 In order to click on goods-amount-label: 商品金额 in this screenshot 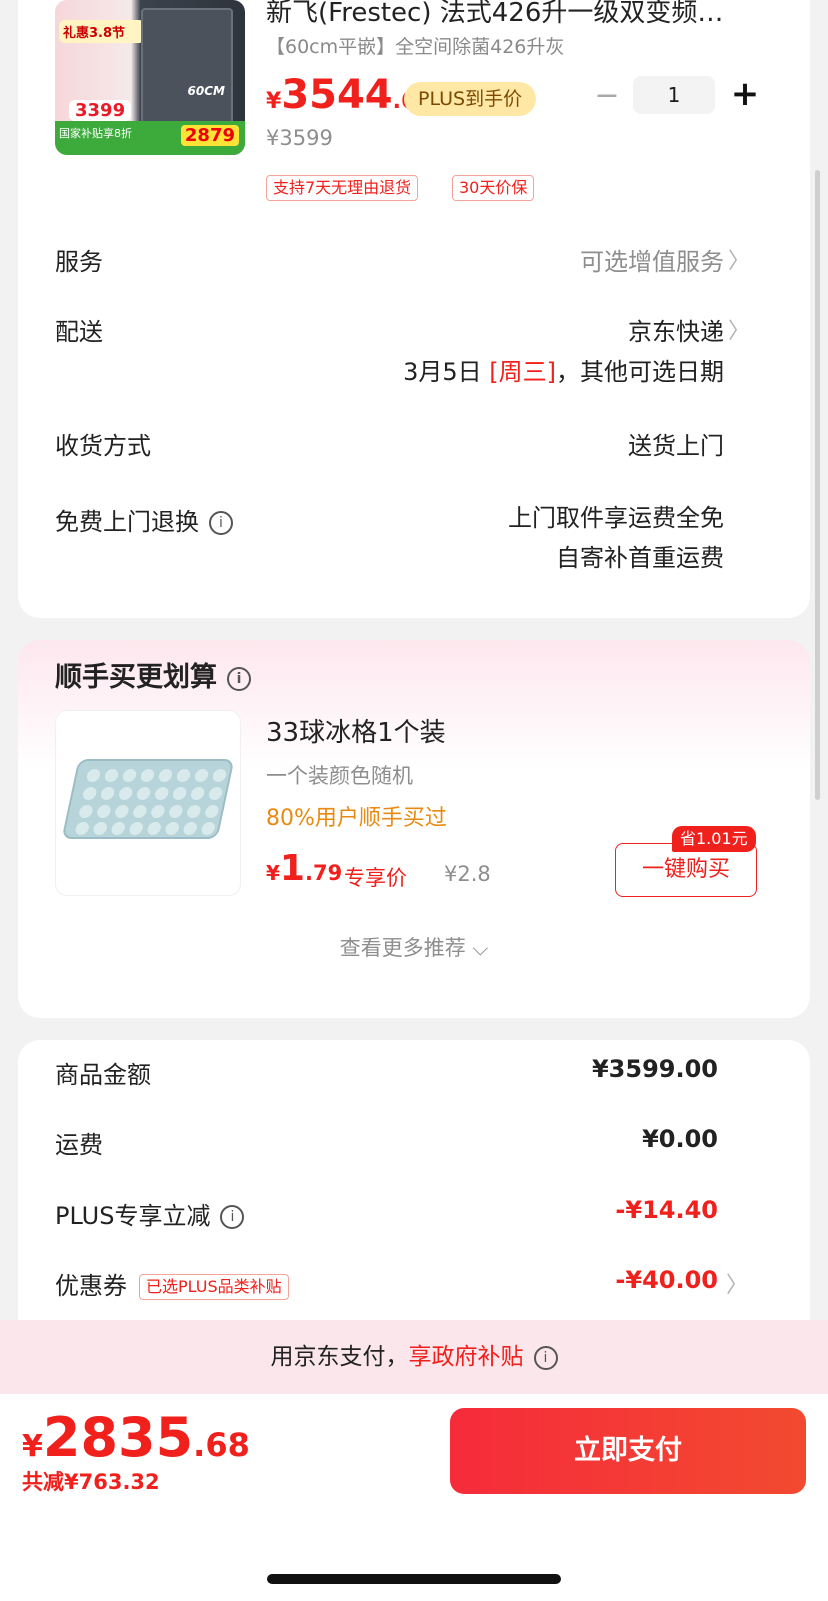, I will do `click(103, 1075)`.